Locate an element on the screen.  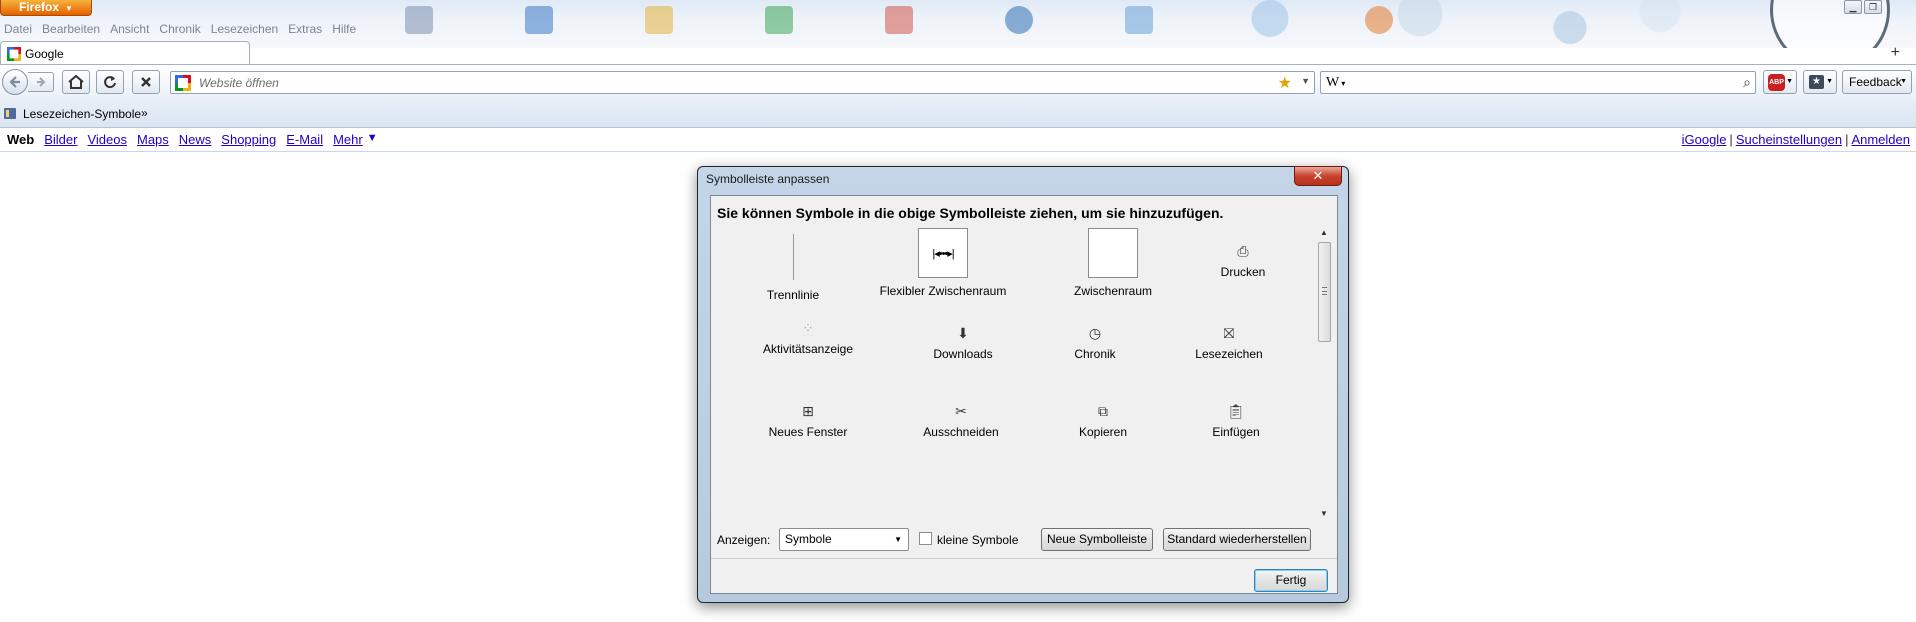
palette-item-activity: ⁘ Aktivitätsanzeige is located at coordinates (808, 338).